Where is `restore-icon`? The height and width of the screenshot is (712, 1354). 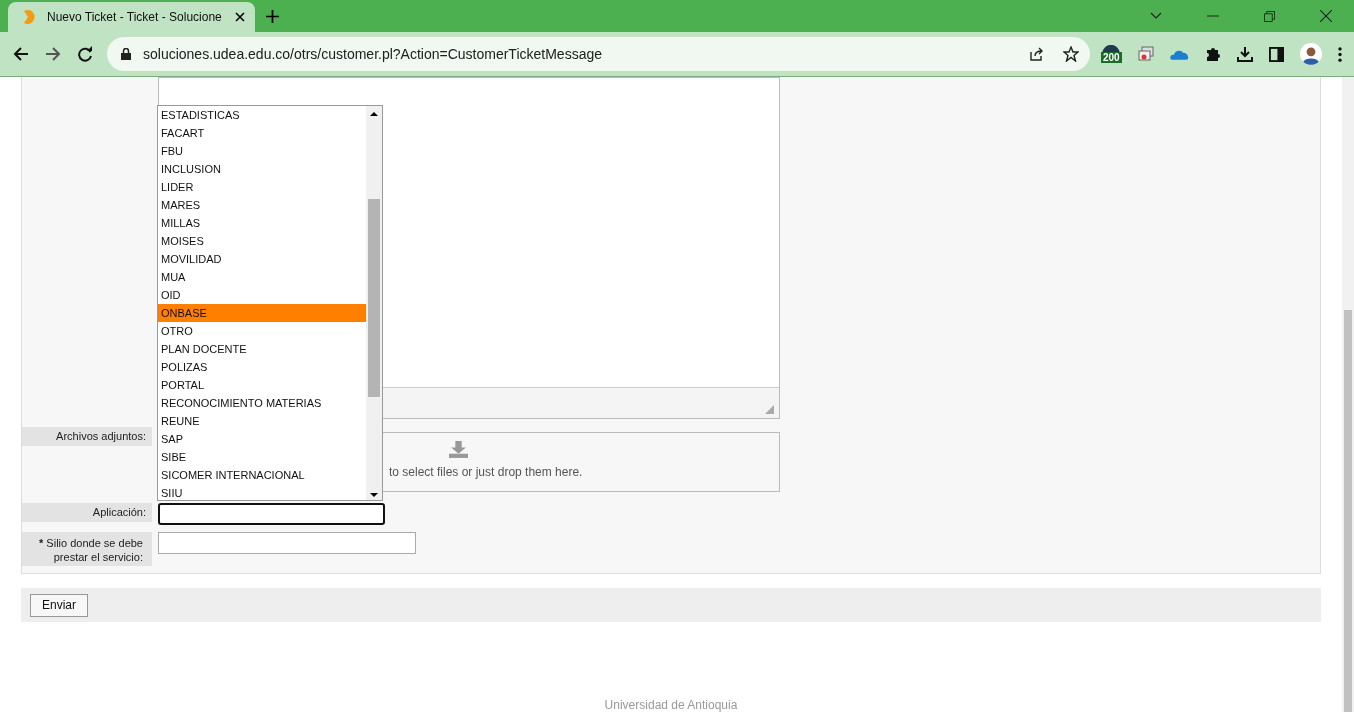
restore-icon is located at coordinates (1269, 16).